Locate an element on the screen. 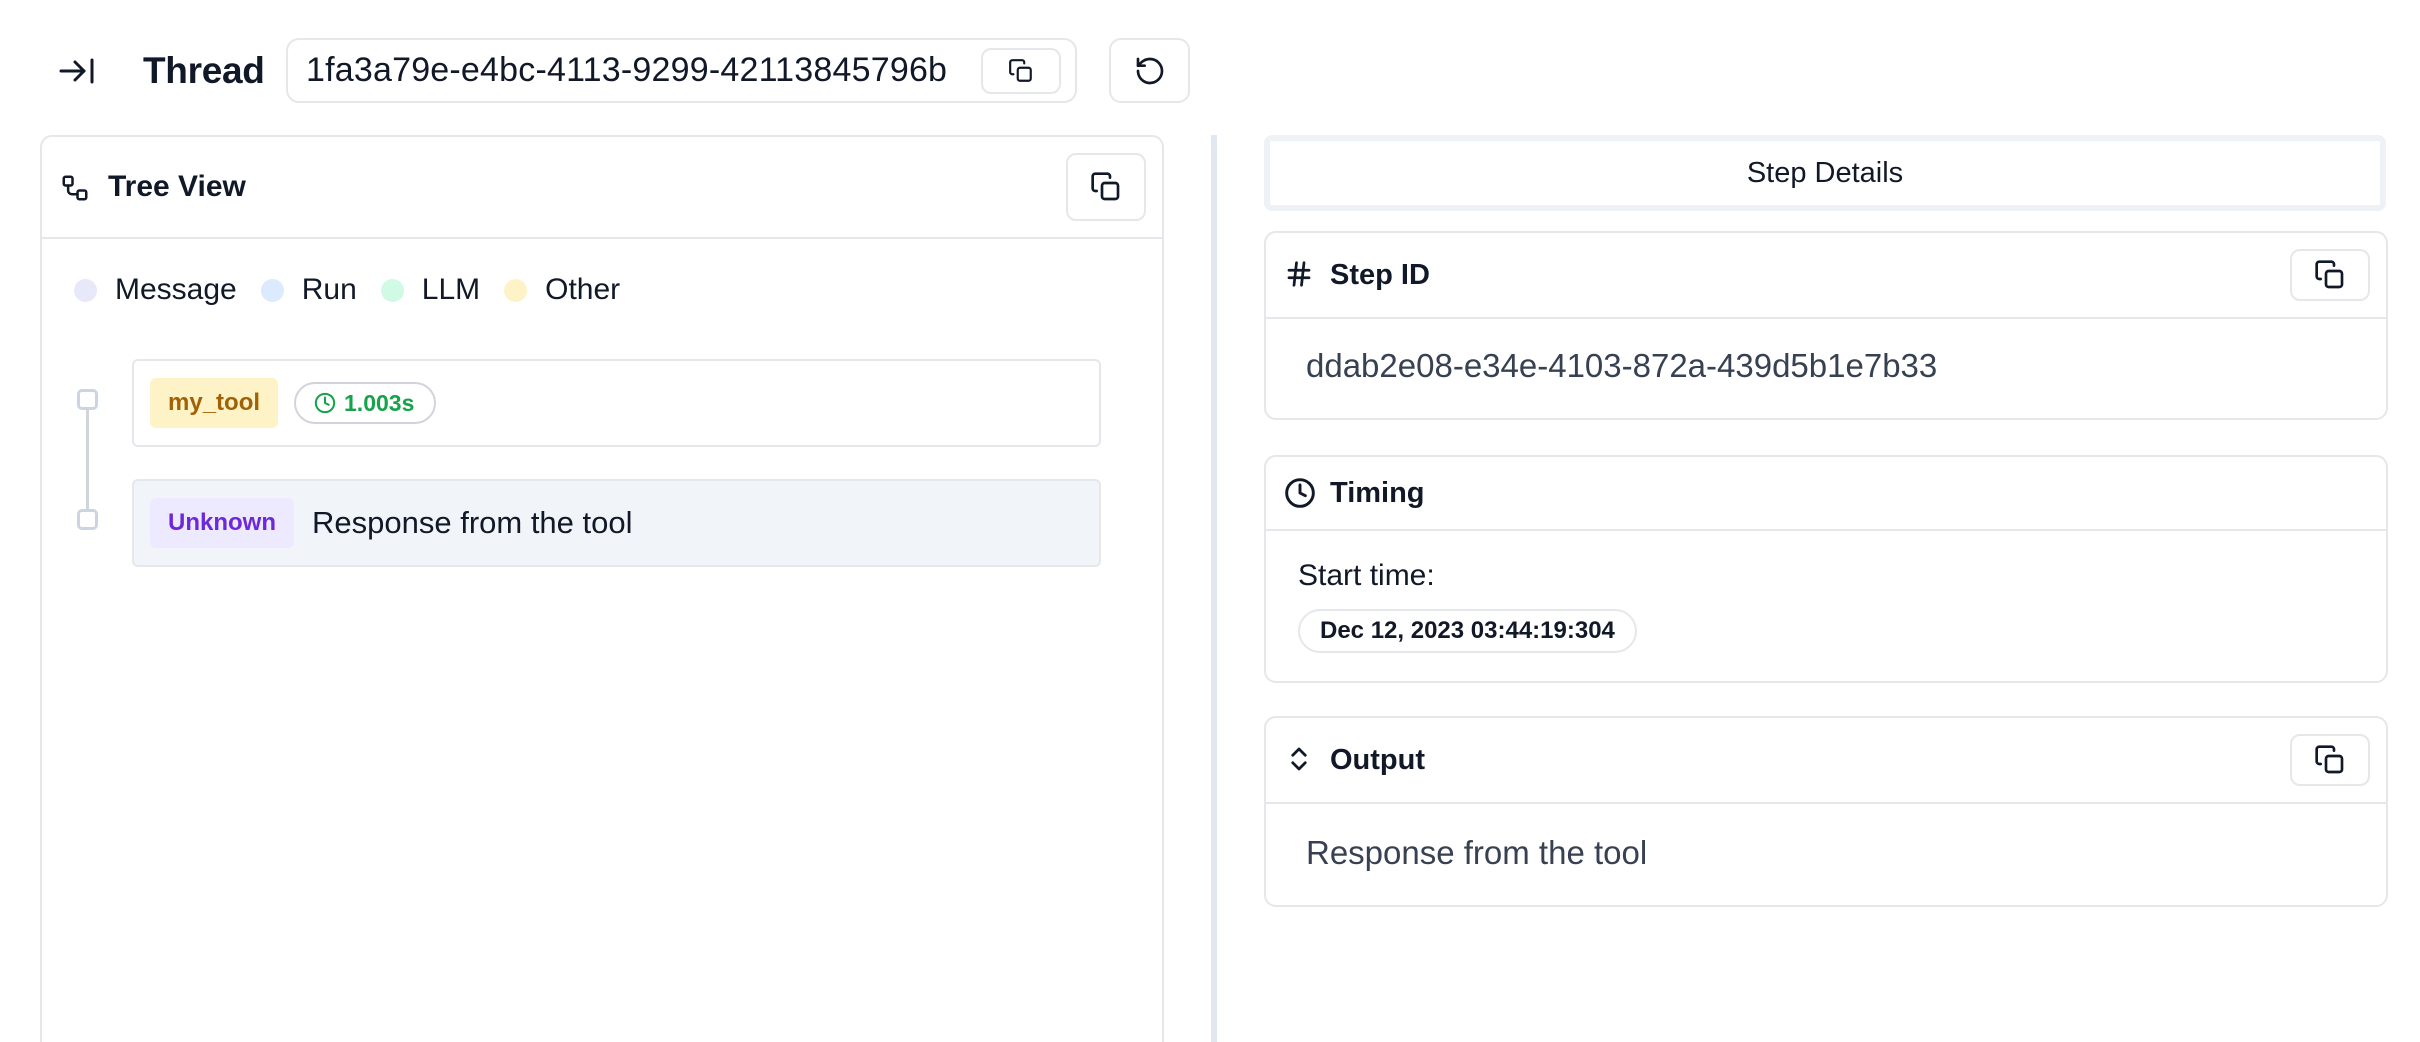 The image size is (2420, 1042). step-text: Response from the tool is located at coordinates (472, 522).